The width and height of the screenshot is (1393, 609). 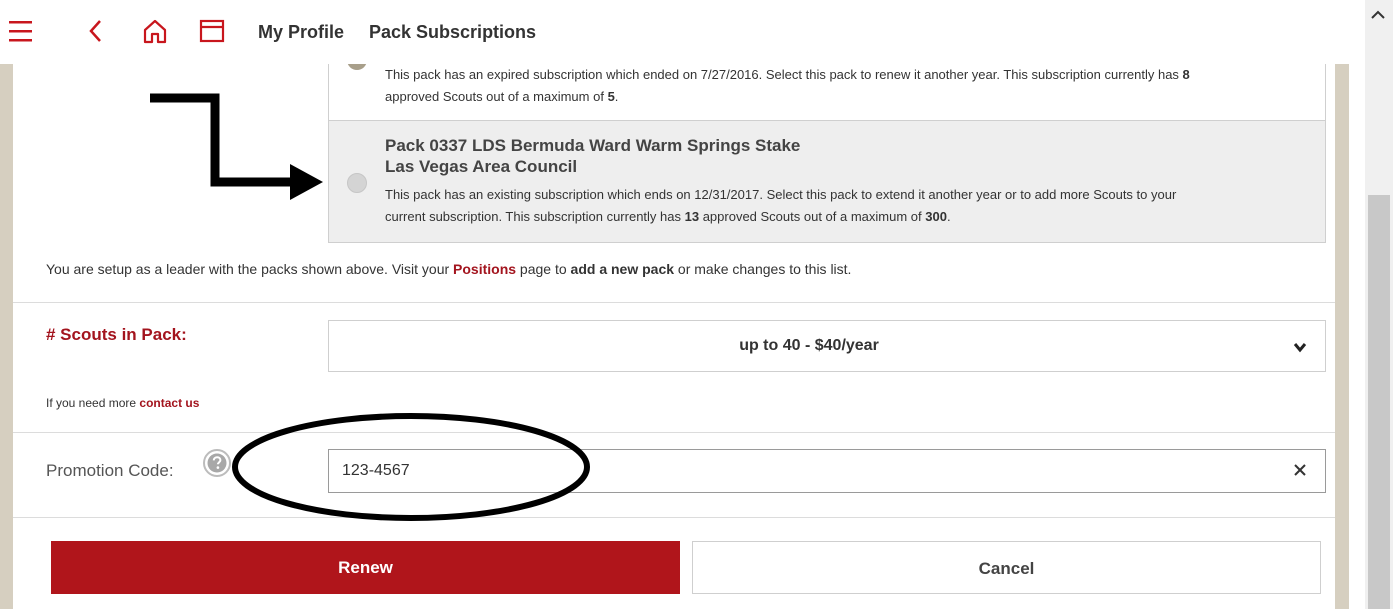 What do you see at coordinates (827, 471) in the screenshot?
I see `promotion-code-input` at bounding box center [827, 471].